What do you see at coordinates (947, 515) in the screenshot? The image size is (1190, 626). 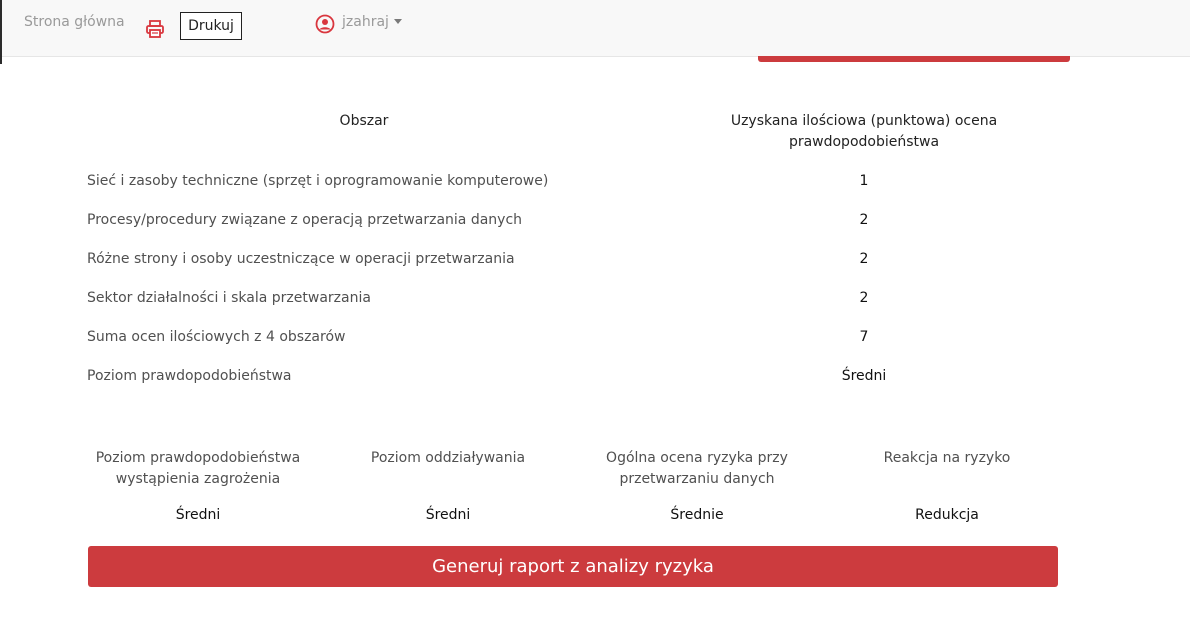 I see `summary-value-response: Redukcja` at bounding box center [947, 515].